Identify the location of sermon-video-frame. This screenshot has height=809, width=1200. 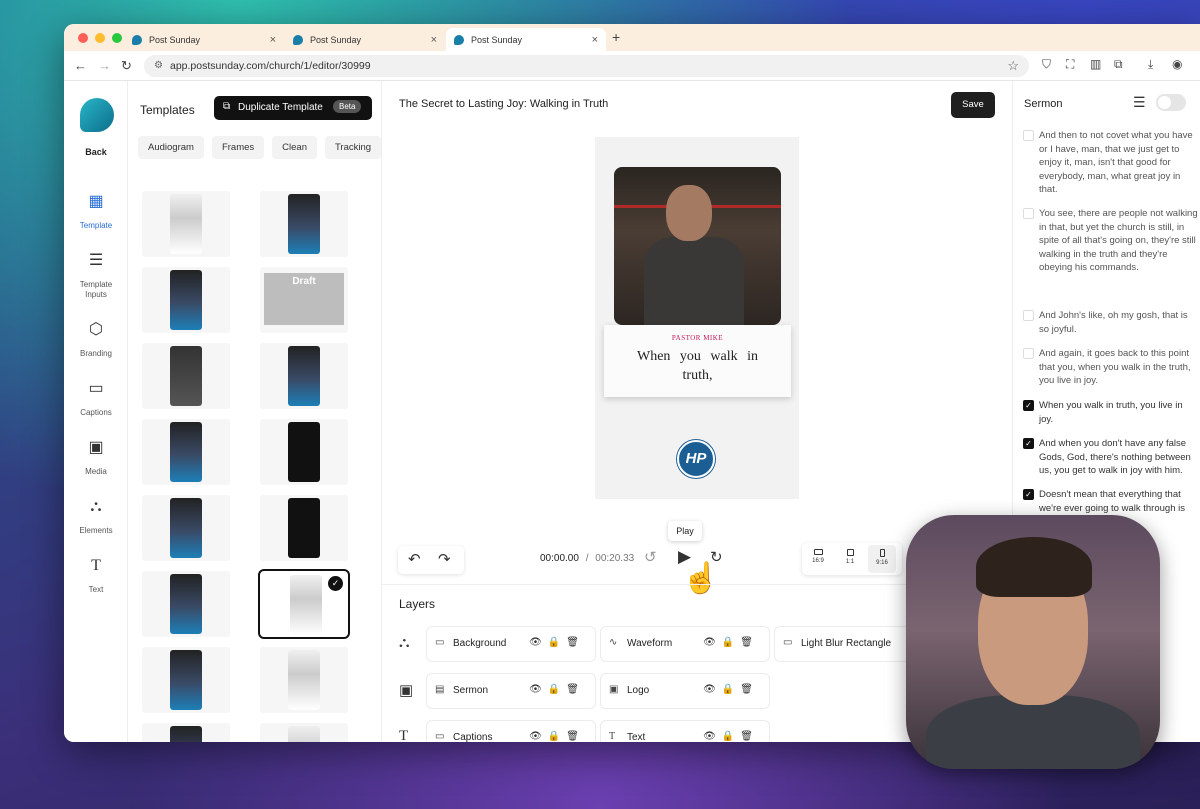
(697, 246).